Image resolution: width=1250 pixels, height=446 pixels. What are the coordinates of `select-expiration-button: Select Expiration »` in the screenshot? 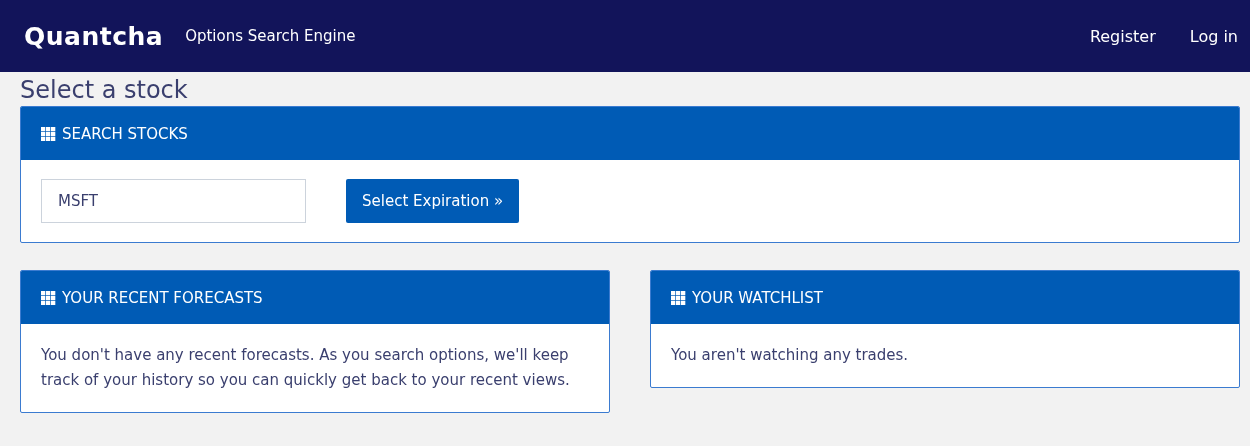 It's located at (433, 201).